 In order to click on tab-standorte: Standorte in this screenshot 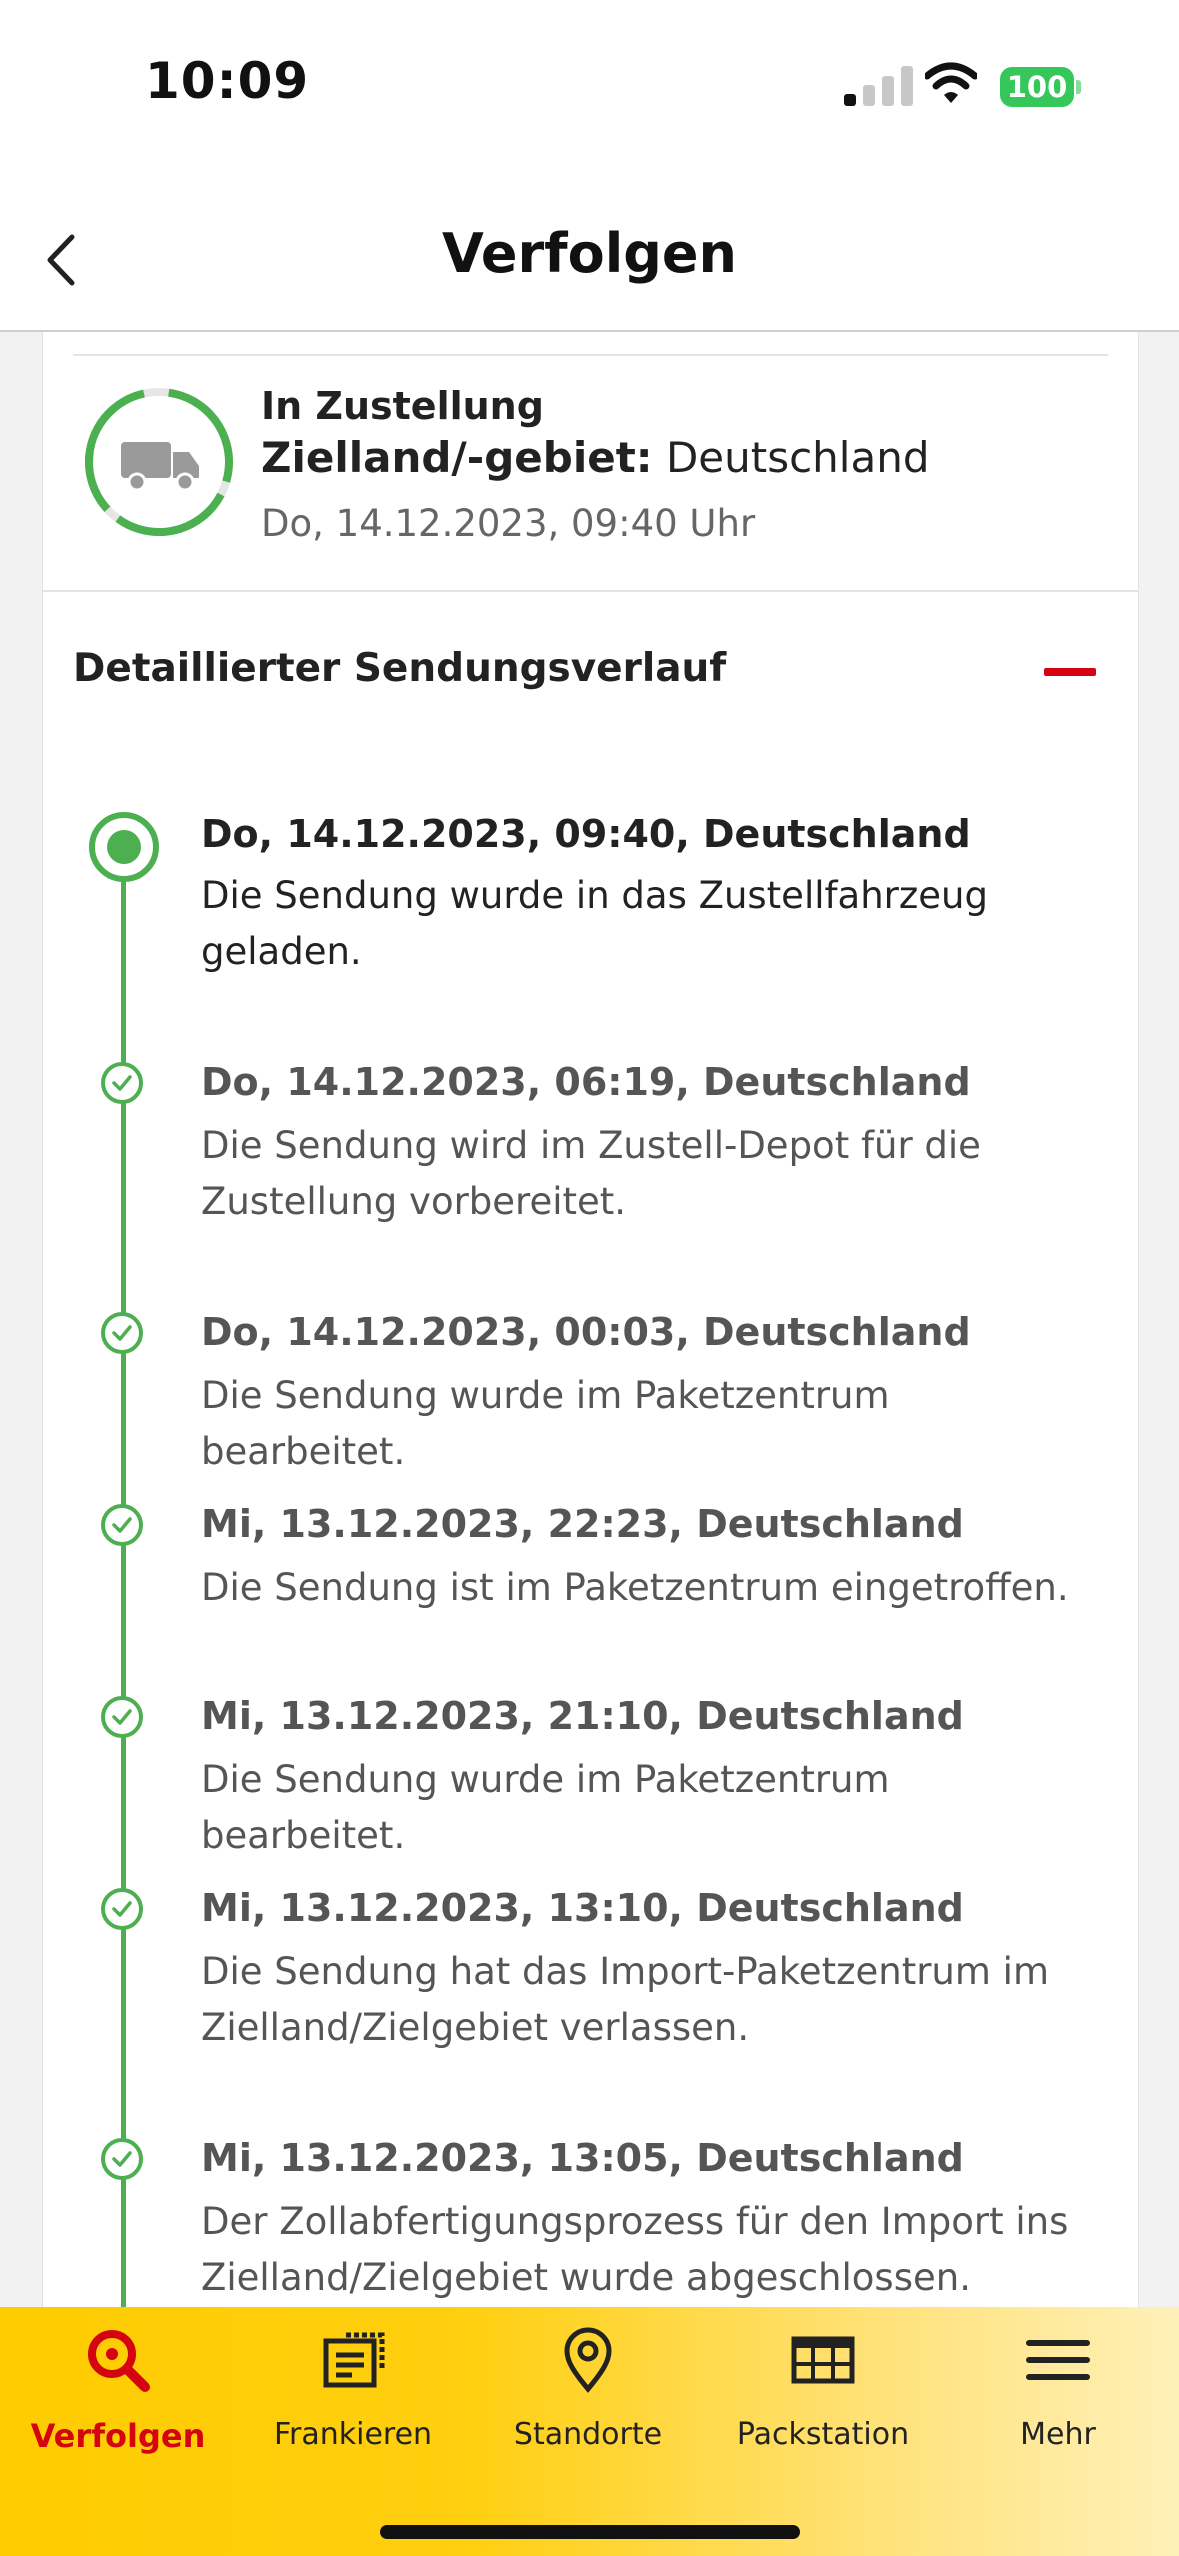, I will do `click(588, 2408)`.